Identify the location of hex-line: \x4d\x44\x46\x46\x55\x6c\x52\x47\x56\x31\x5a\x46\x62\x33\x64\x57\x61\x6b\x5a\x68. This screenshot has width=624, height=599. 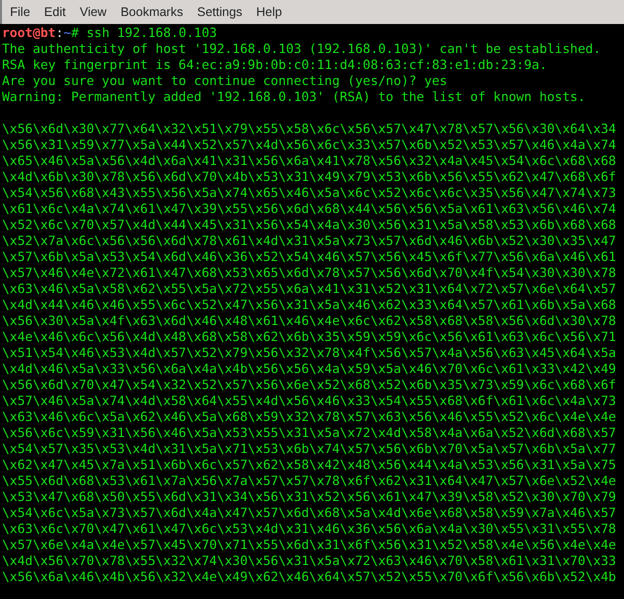
(309, 306).